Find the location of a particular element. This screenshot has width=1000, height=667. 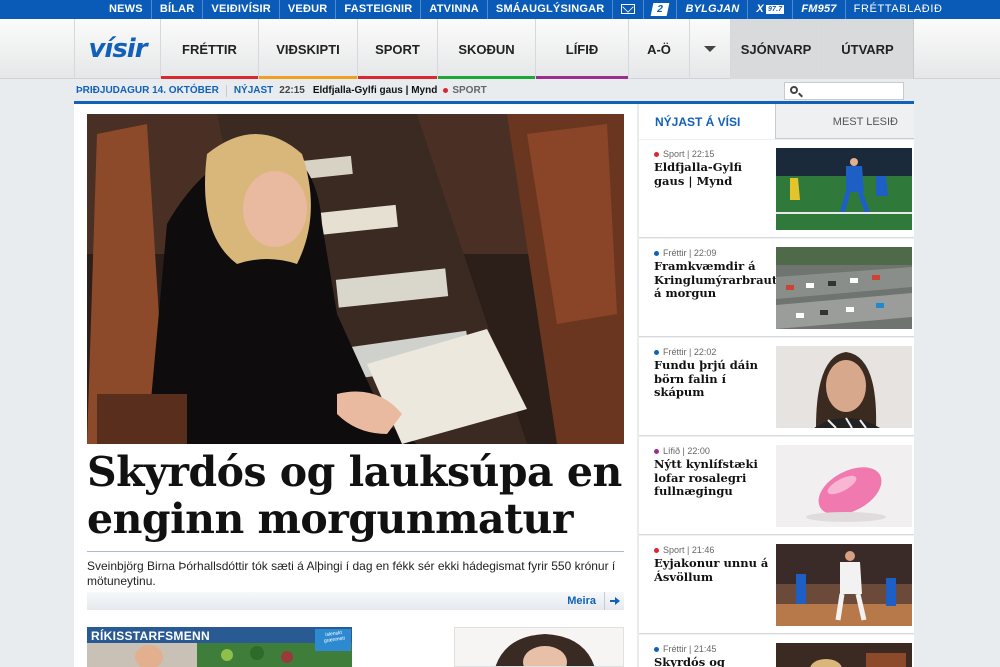

card-photo is located at coordinates (539, 647).